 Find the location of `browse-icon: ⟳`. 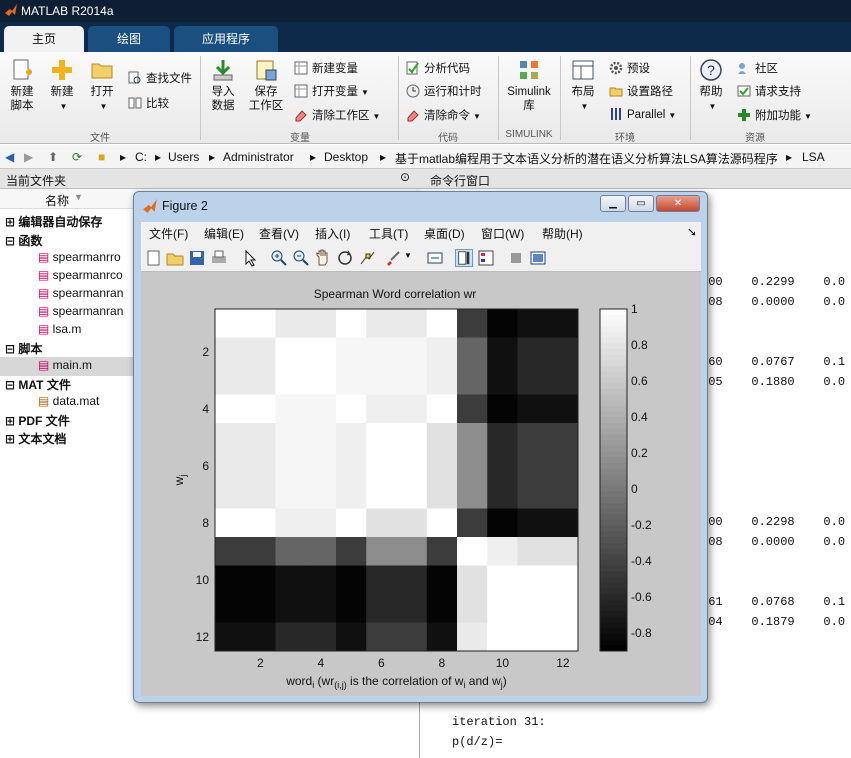

browse-icon: ⟳ is located at coordinates (77, 157).